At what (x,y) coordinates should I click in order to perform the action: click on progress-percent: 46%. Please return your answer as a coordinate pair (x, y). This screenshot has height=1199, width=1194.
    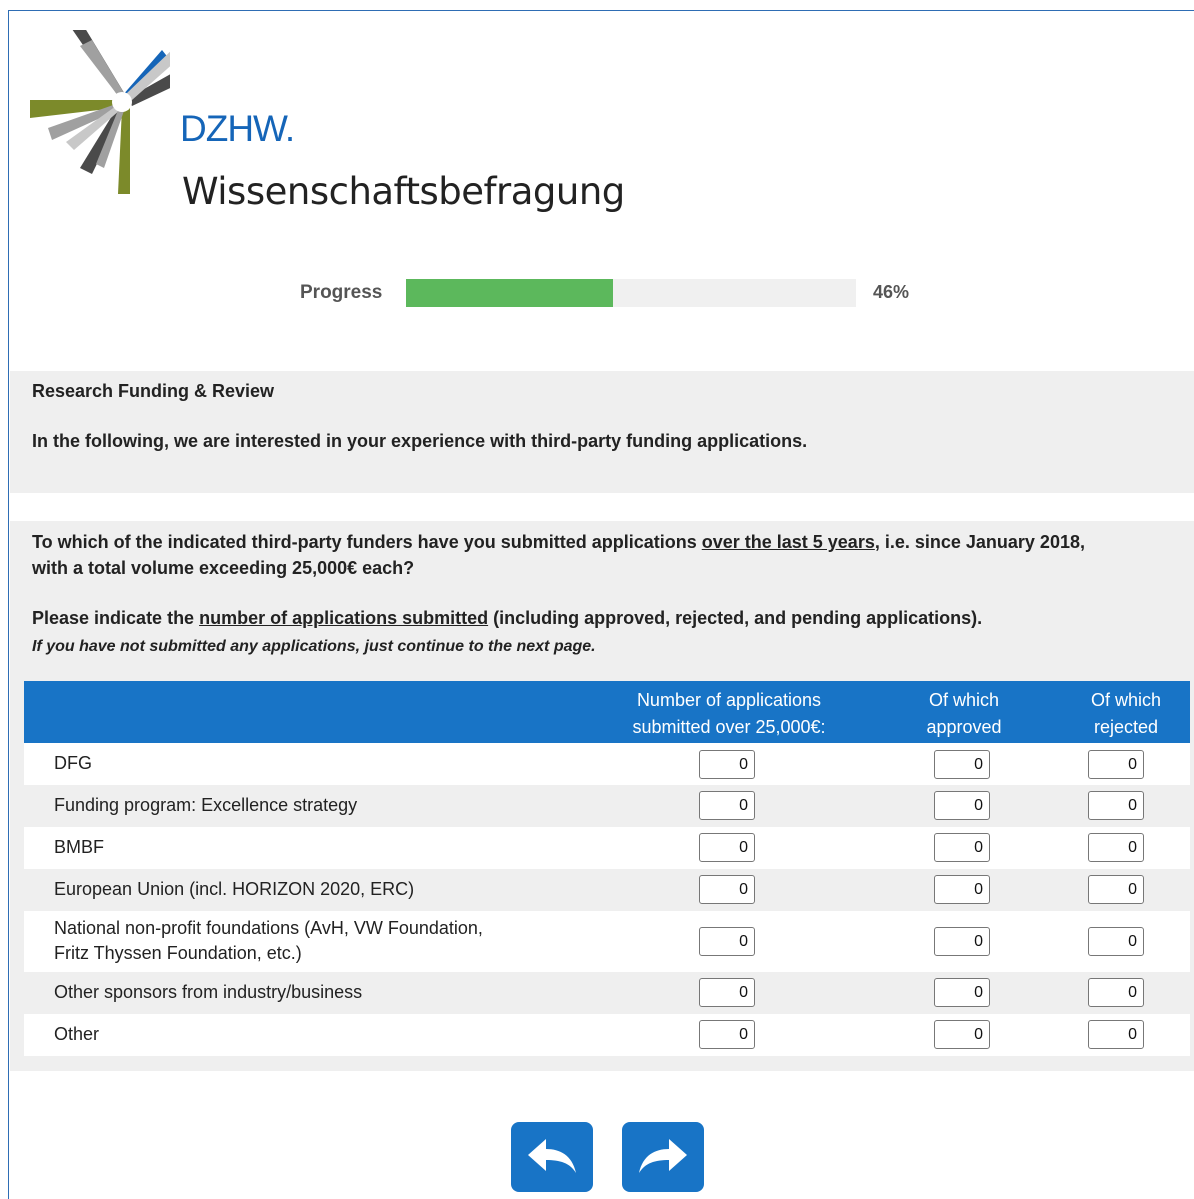
    Looking at the image, I should click on (891, 292).